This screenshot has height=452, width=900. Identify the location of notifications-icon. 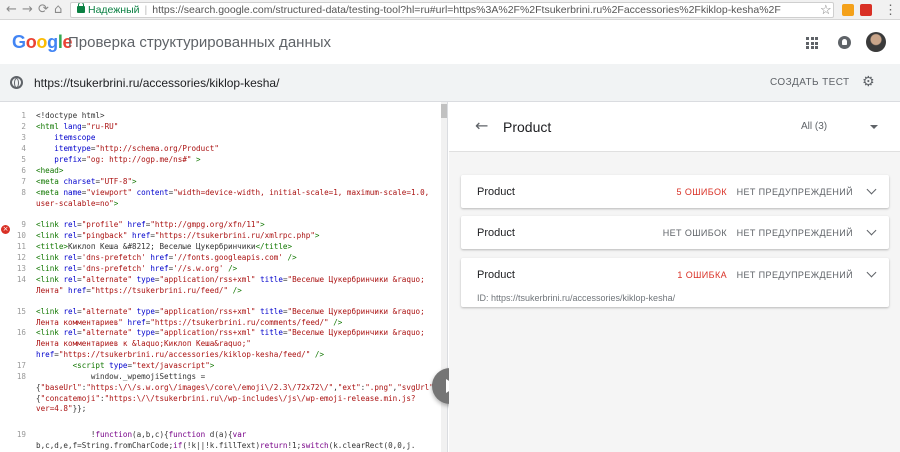
(844, 42).